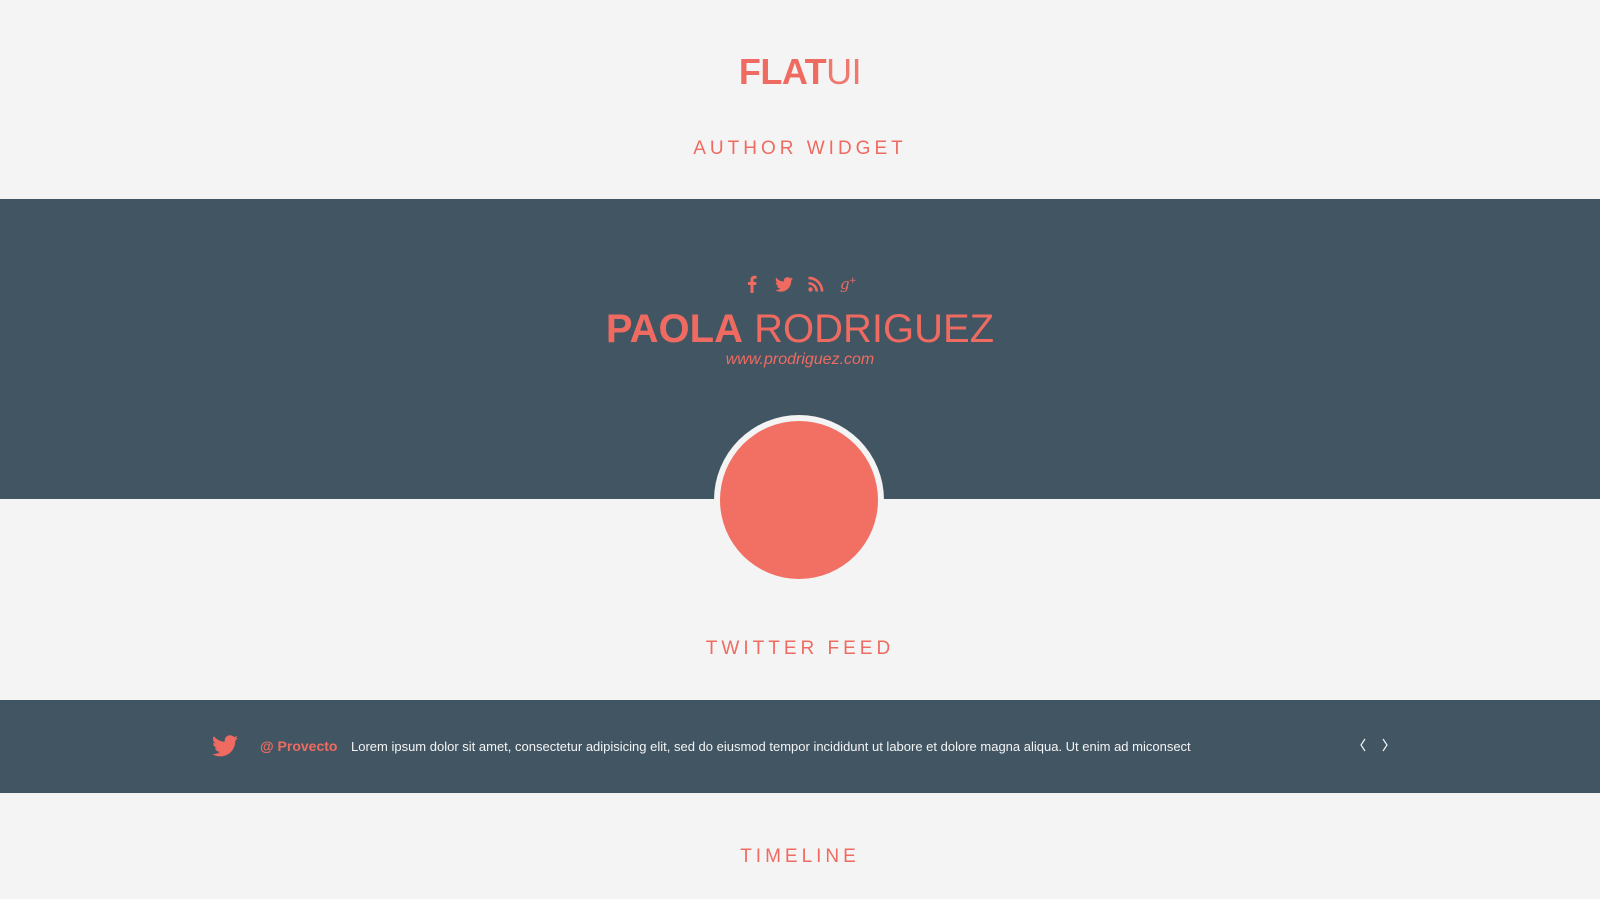 The image size is (1600, 899). What do you see at coordinates (800, 856) in the screenshot?
I see `timeline-heading: TIMELINE` at bounding box center [800, 856].